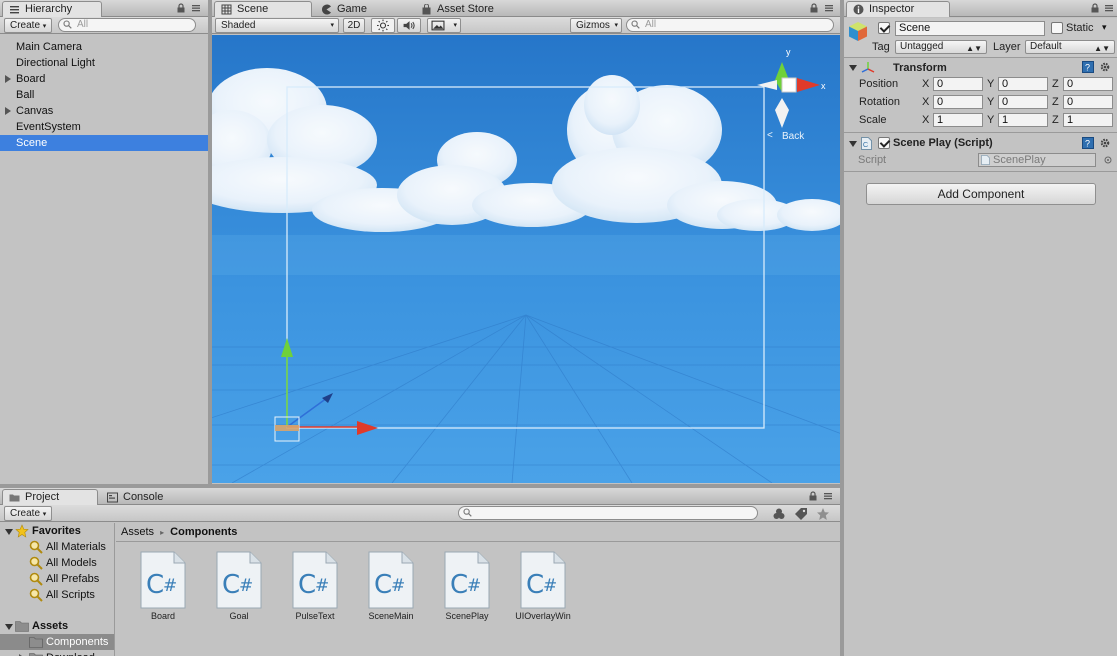  I want to click on speaker-icon, so click(409, 25).